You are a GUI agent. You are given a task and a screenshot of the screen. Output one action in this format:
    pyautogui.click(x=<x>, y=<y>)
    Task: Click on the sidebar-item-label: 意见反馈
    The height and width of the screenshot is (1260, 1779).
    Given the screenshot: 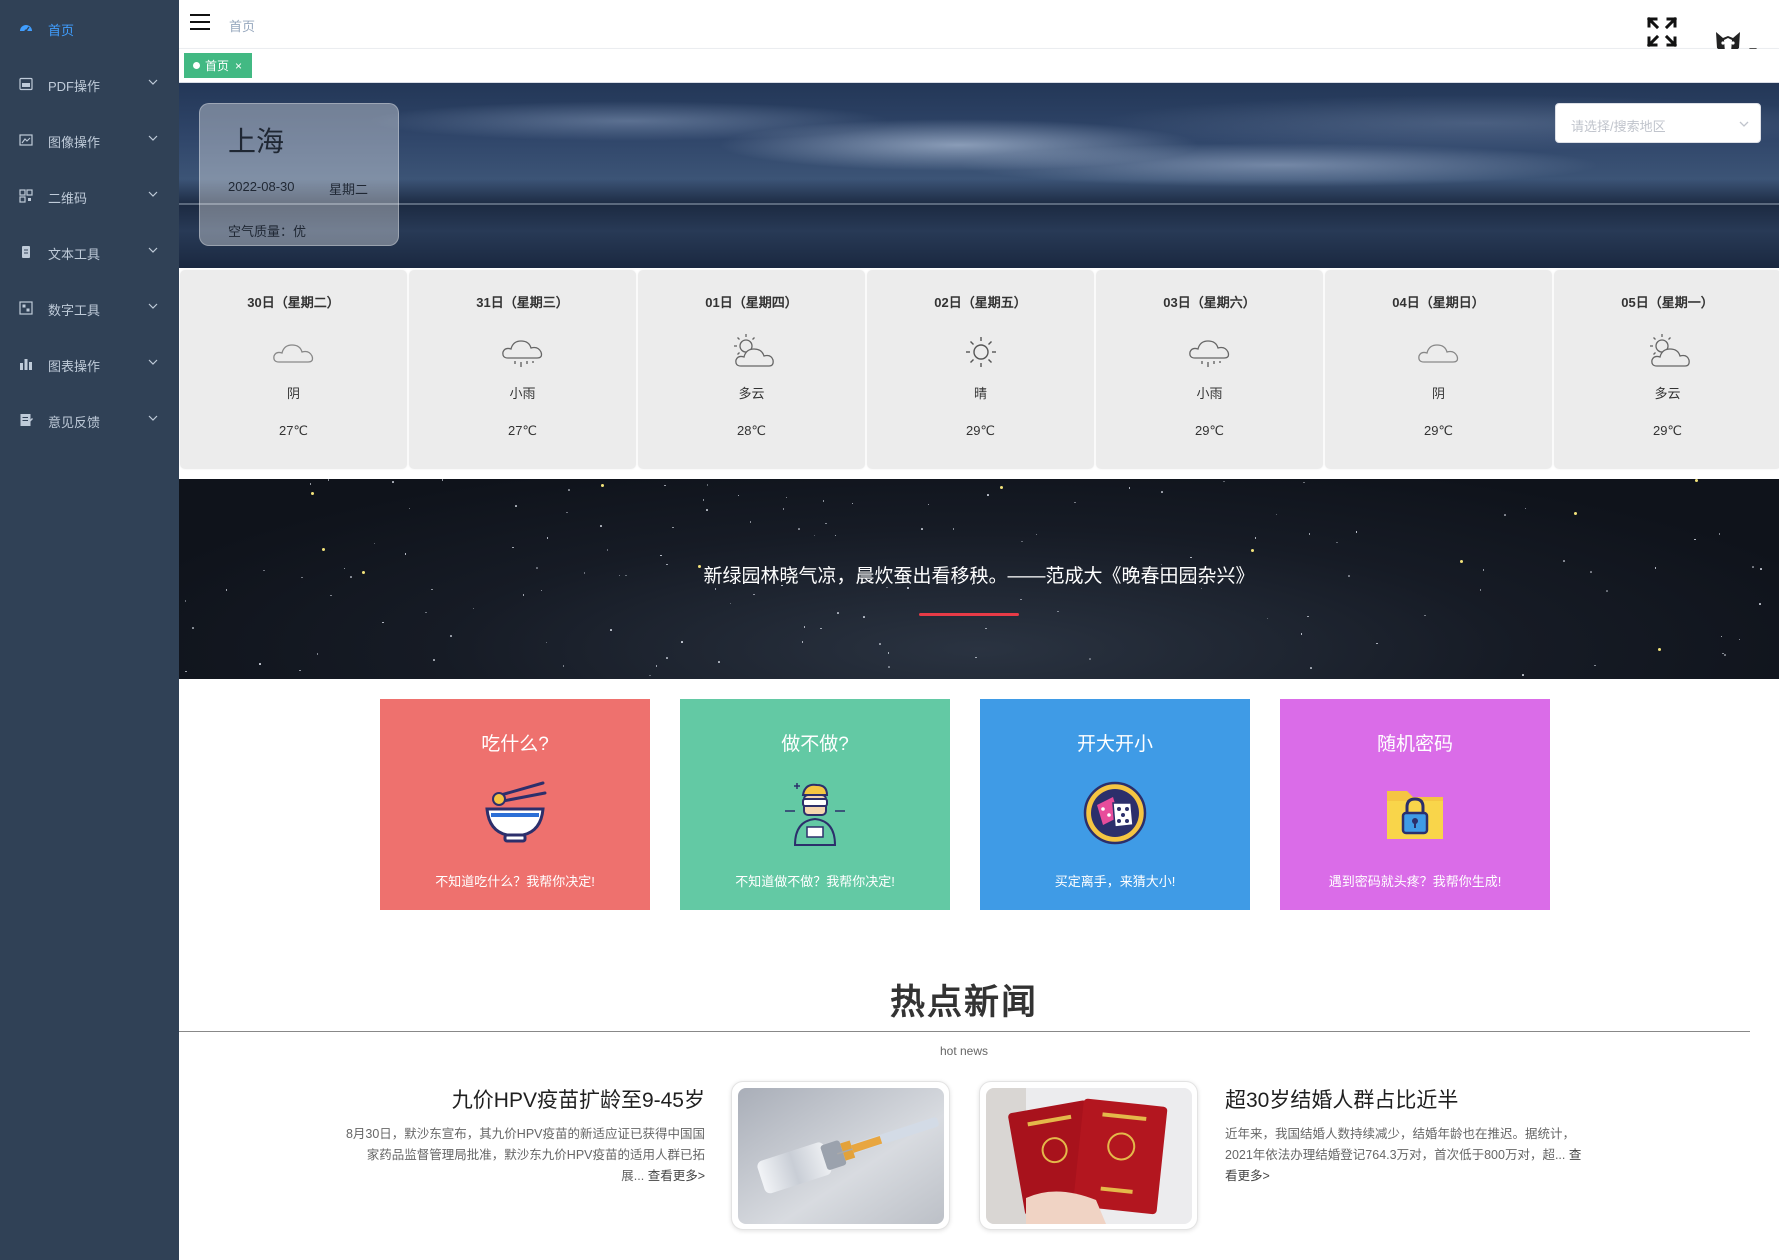 What is the action you would take?
    pyautogui.click(x=74, y=422)
    